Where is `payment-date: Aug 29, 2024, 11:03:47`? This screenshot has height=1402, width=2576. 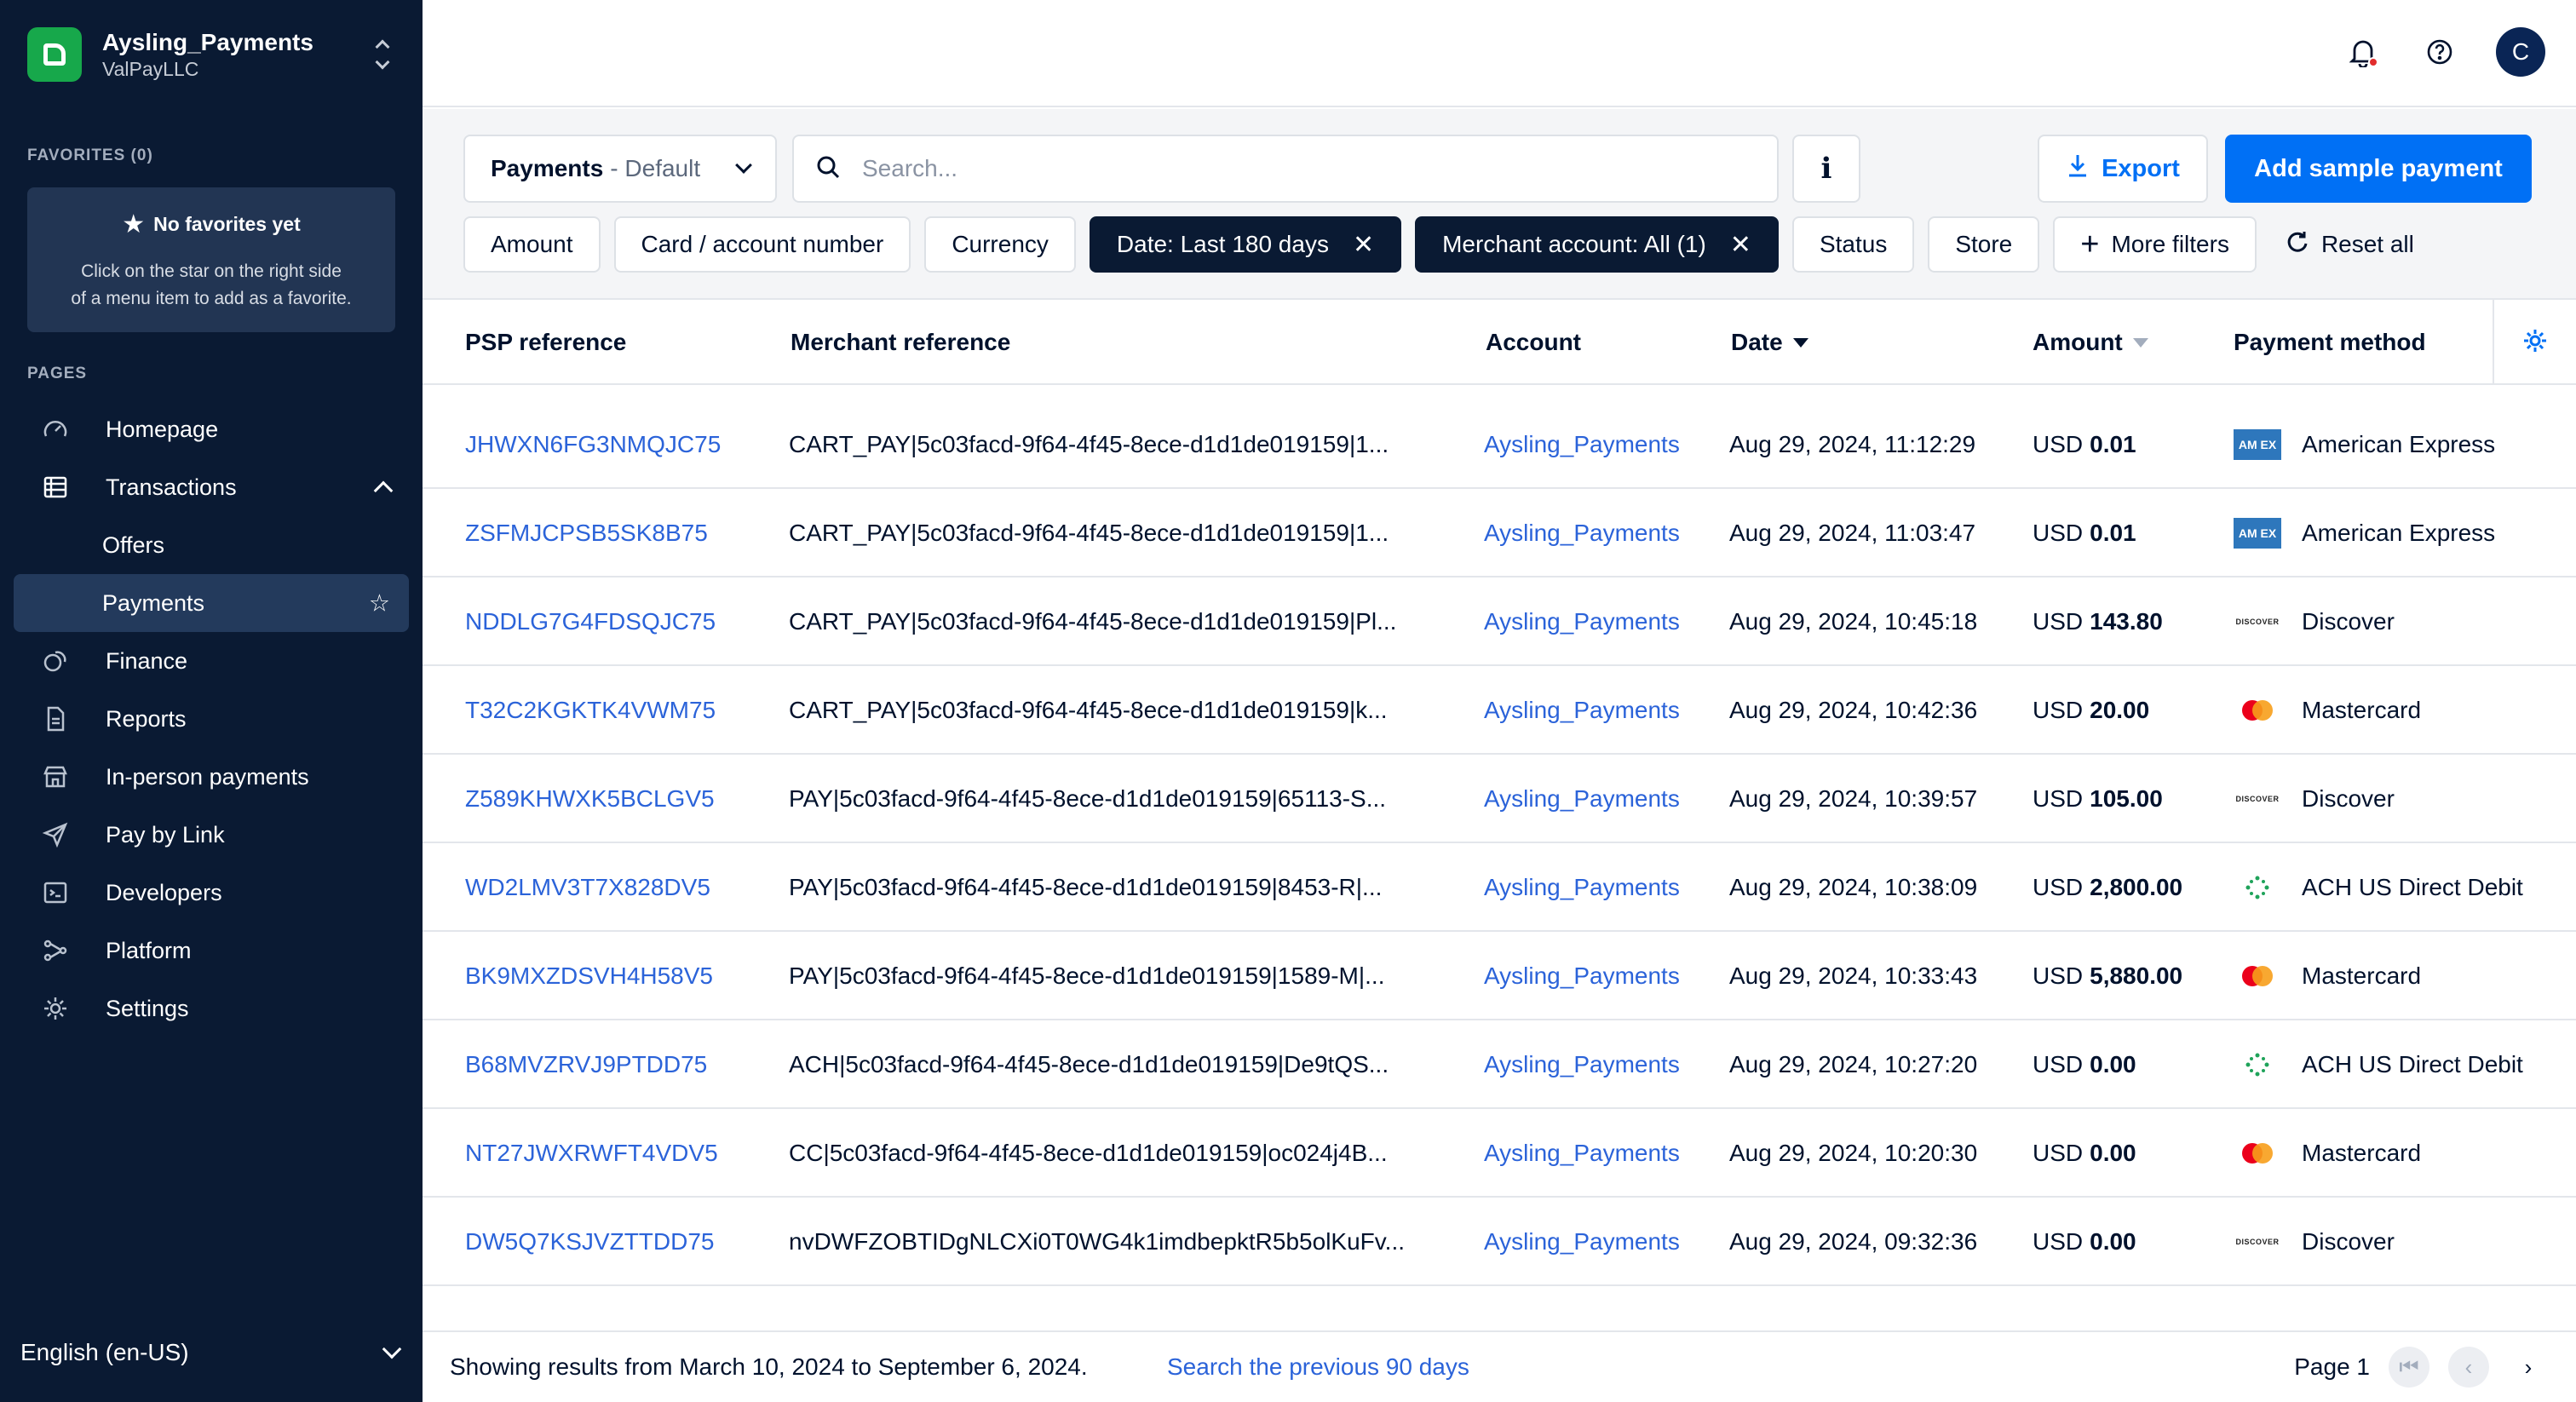 payment-date: Aug 29, 2024, 11:03:47 is located at coordinates (1853, 533).